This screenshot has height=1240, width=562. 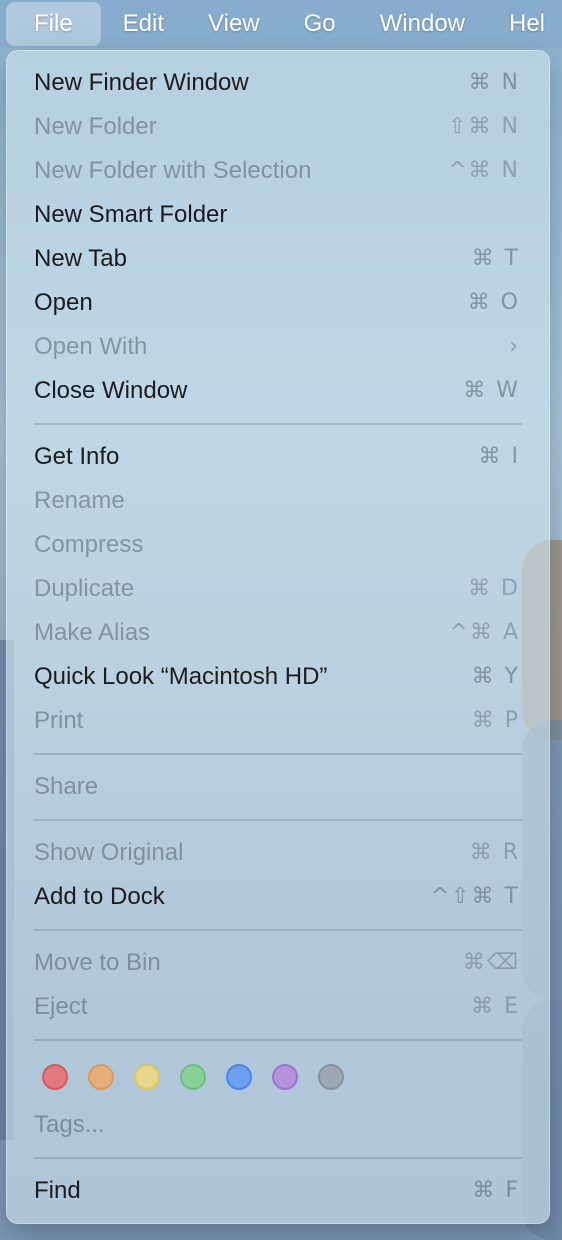 I want to click on menu-item-shortcut: ^⇧⌘ T, so click(x=475, y=896).